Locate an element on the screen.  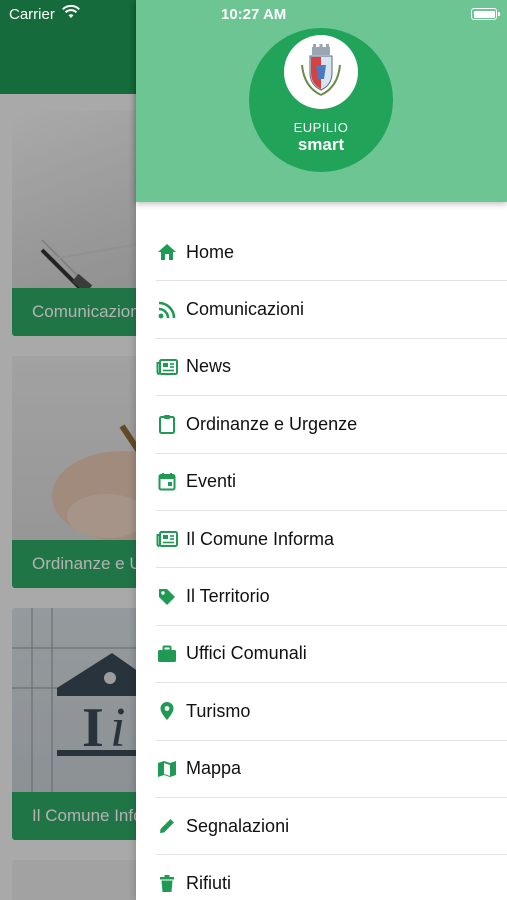
menu-item-segnalazioni: Segnalazioni is located at coordinates (331, 827).